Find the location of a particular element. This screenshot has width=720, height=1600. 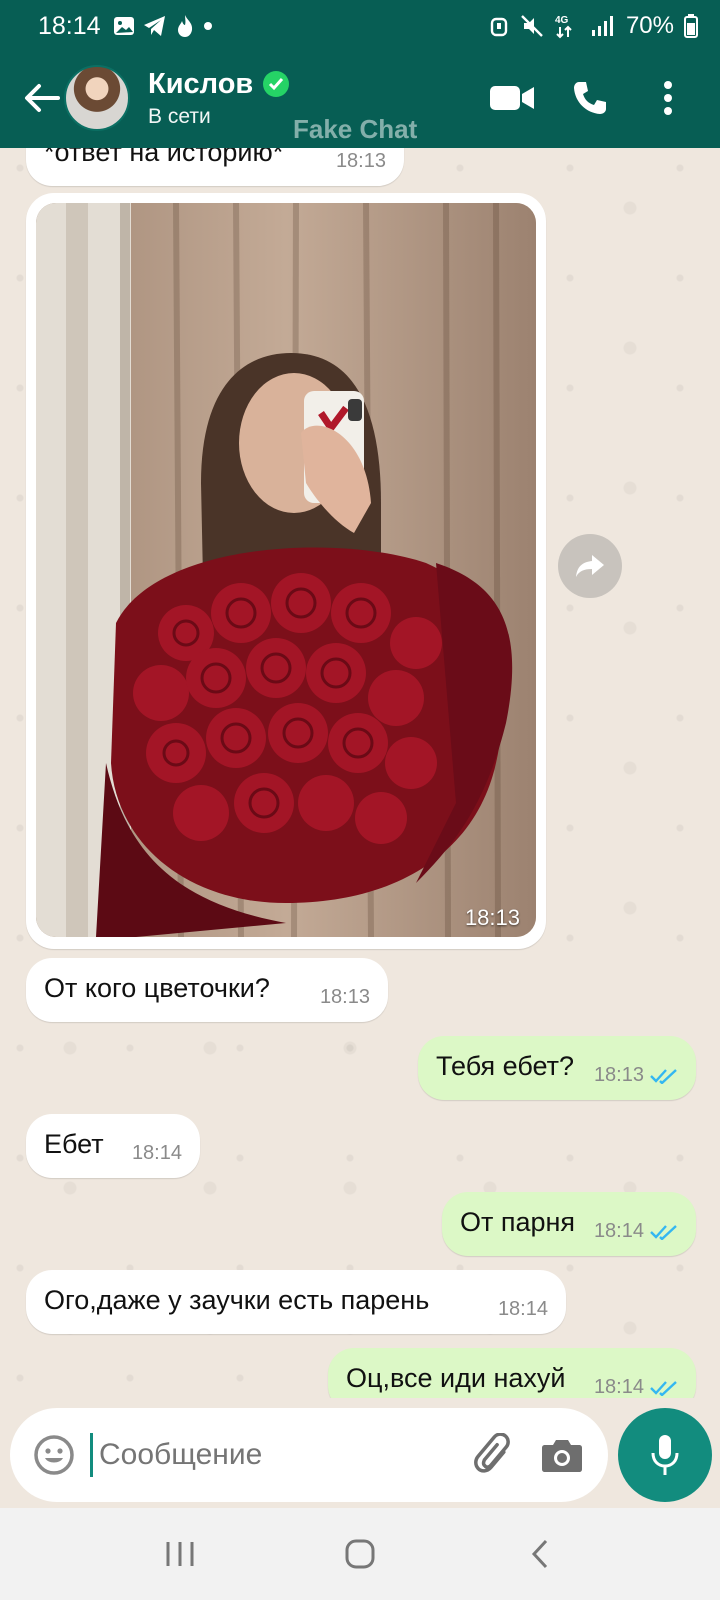

text-cursor is located at coordinates (91, 1455).